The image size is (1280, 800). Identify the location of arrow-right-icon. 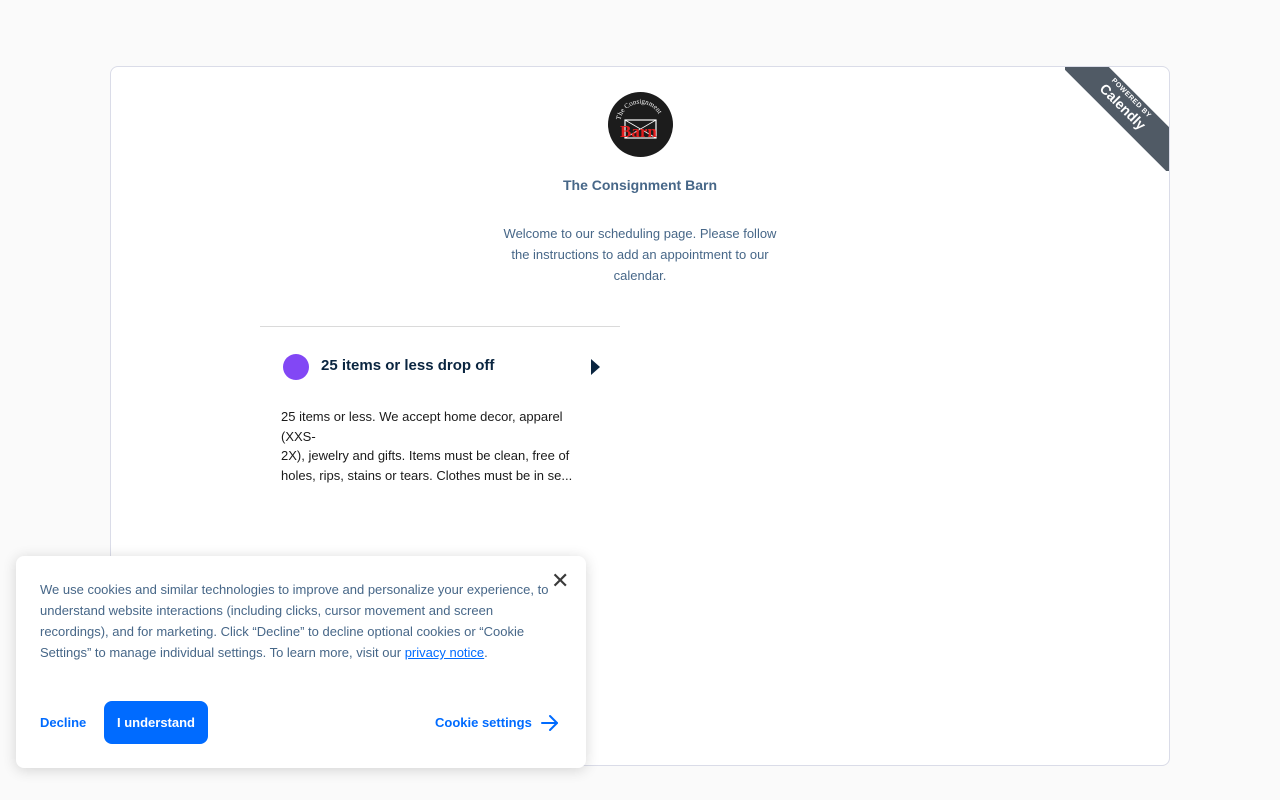
(550, 723).